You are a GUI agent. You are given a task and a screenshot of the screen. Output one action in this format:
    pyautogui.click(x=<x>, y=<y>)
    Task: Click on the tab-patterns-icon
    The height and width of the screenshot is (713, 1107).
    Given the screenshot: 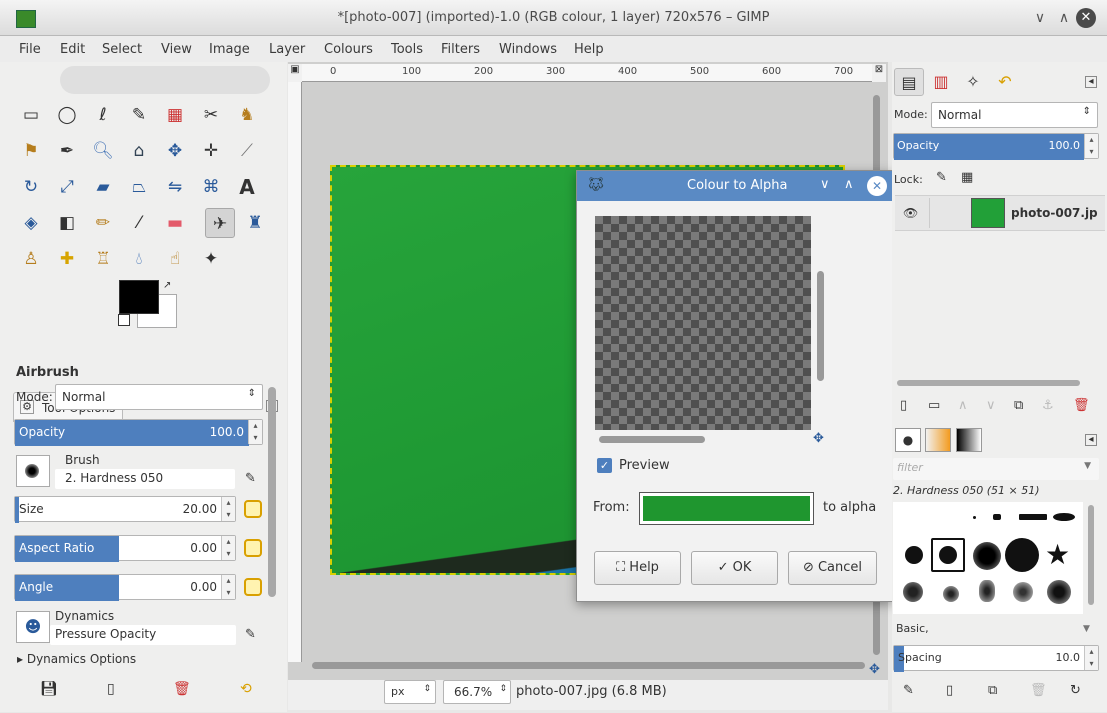 What is the action you would take?
    pyautogui.click(x=938, y=440)
    